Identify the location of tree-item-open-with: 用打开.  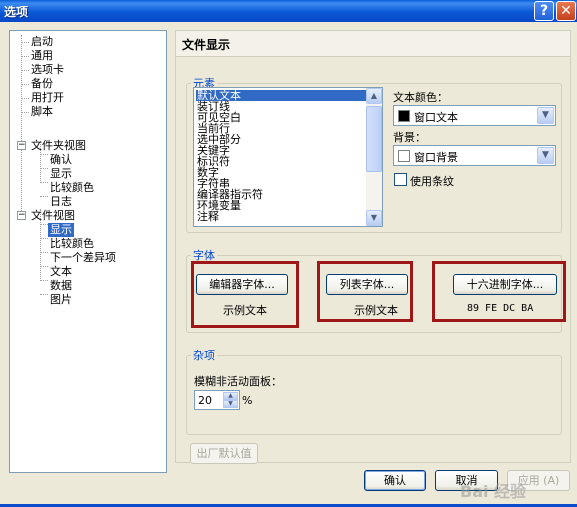
(47, 98).